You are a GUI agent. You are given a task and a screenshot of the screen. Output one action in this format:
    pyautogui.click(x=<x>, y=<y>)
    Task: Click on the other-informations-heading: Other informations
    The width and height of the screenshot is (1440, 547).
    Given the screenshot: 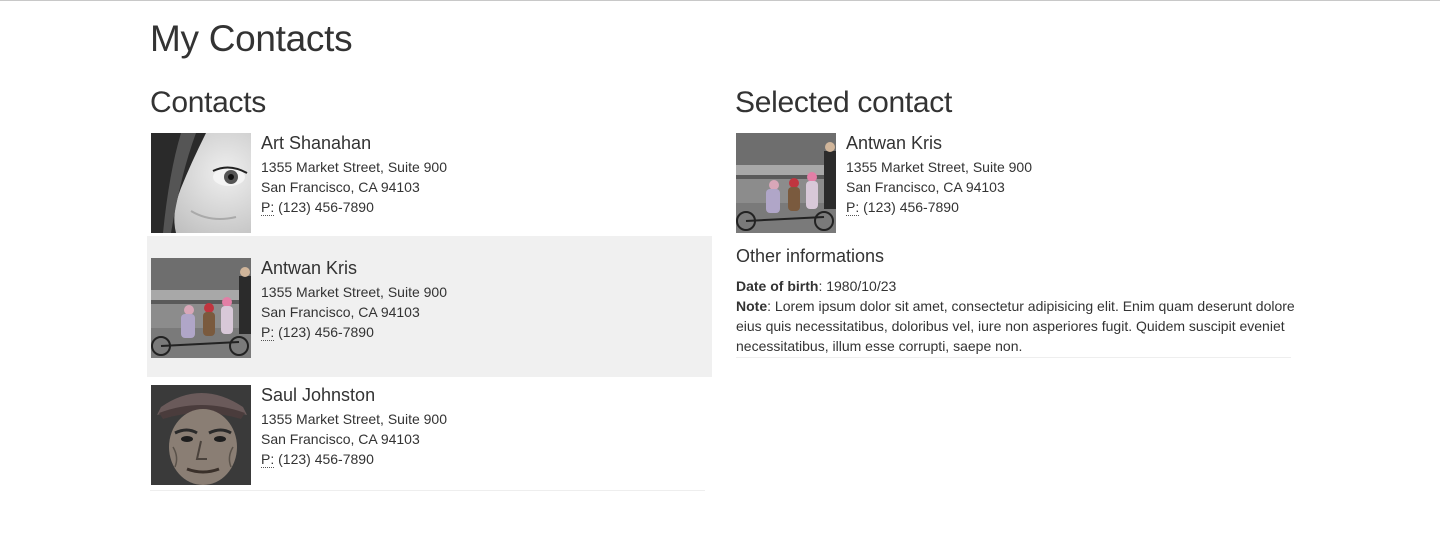 What is the action you would take?
    pyautogui.click(x=810, y=256)
    